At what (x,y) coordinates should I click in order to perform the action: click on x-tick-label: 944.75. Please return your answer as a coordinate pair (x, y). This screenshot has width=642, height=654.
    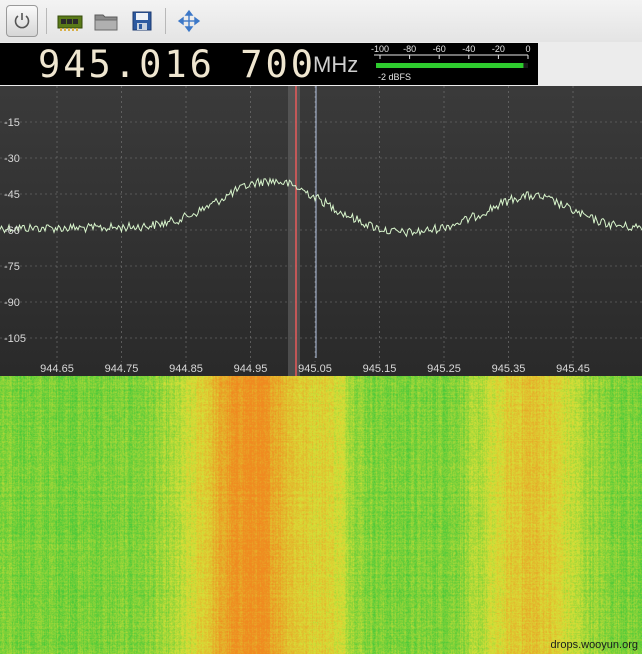
    Looking at the image, I should click on (122, 369).